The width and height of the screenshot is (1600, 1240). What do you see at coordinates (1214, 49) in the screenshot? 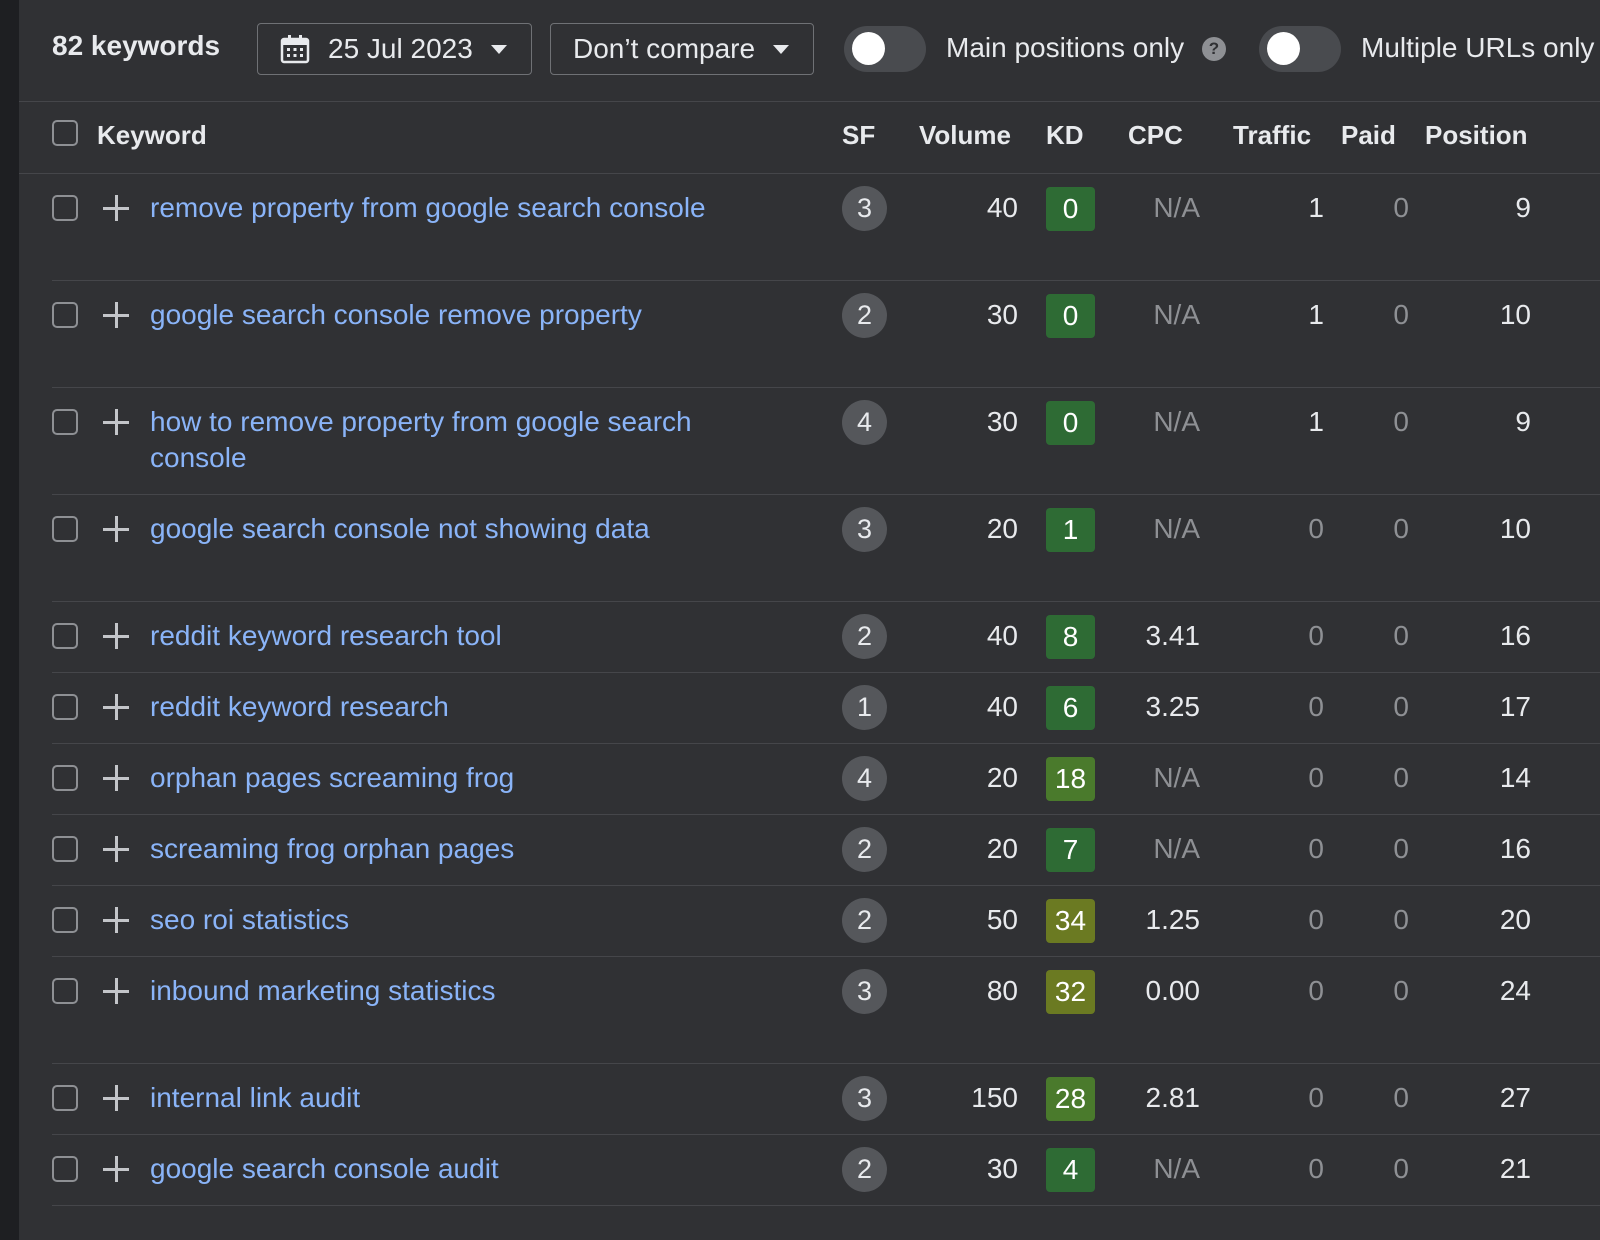
I see `help-icon: ?` at bounding box center [1214, 49].